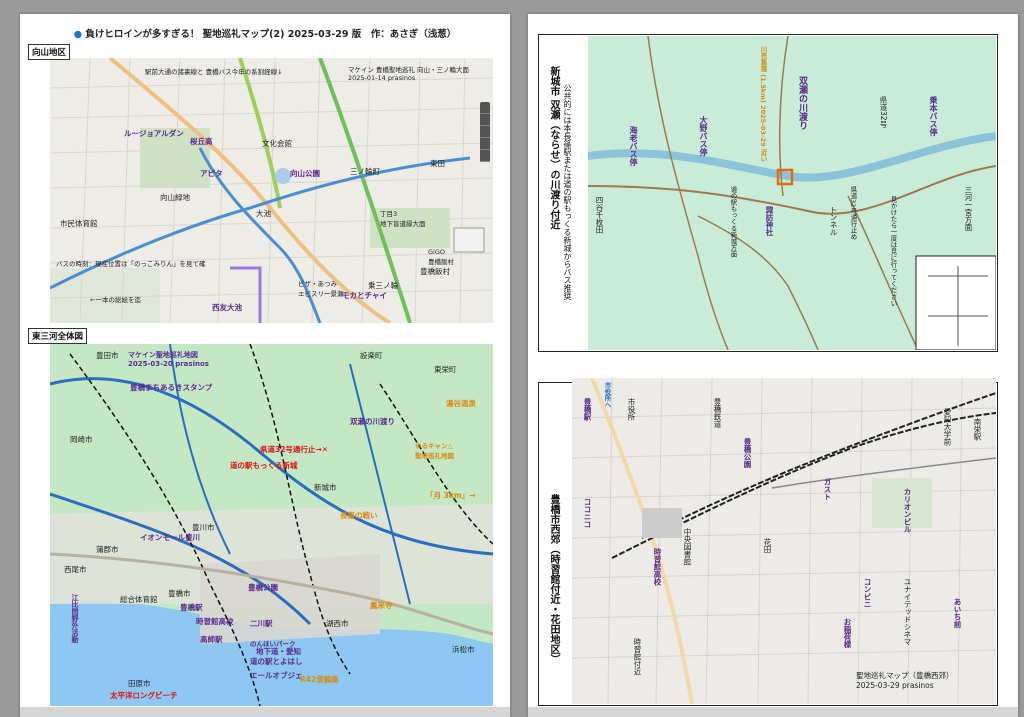 This screenshot has height=717, width=1024. I want to click on nishikogo-place-2: ココニコ, so click(587, 513).